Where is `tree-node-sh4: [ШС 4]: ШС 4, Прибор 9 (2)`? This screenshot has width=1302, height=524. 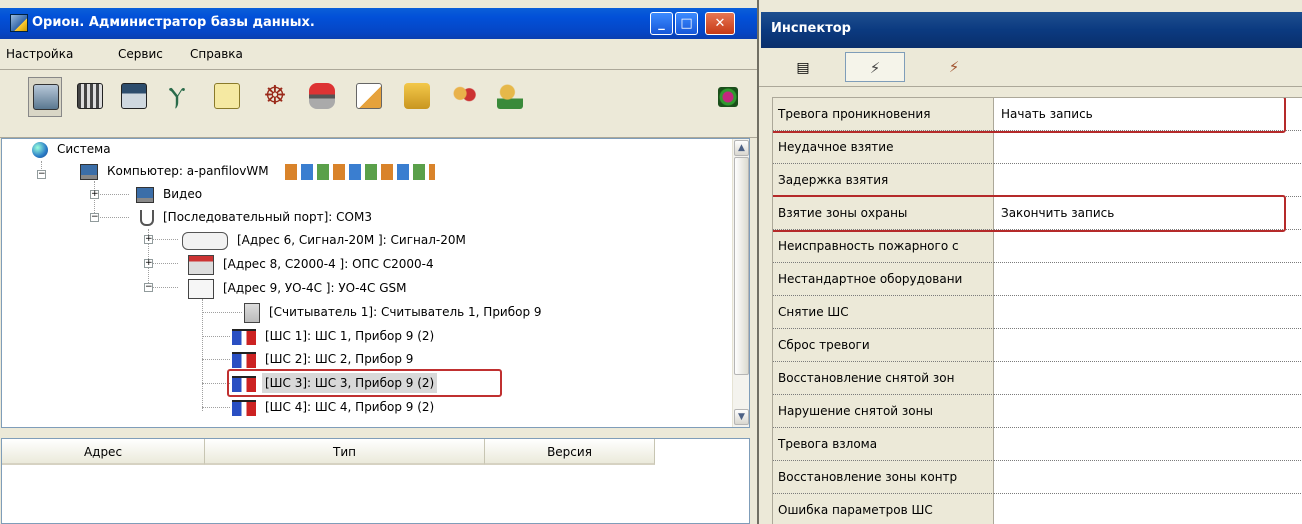
tree-node-sh4: [ШС 4]: ШС 4, Прибор 9 (2) is located at coordinates (334, 407).